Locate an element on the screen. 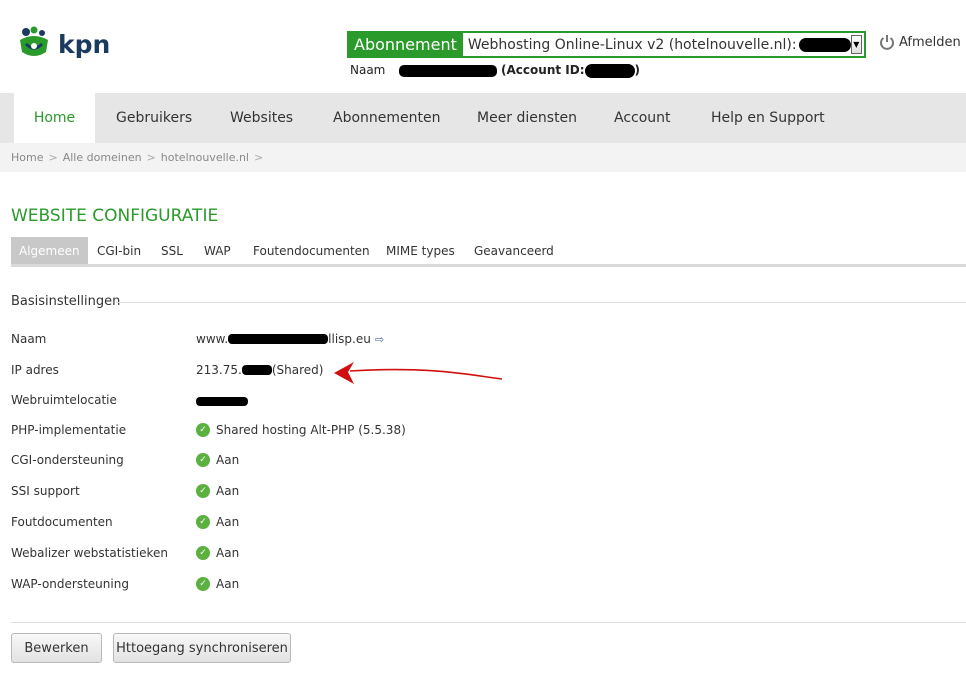 This screenshot has width=966, height=679. webalizer-row-value: ✓ Aan is located at coordinates (217, 553).